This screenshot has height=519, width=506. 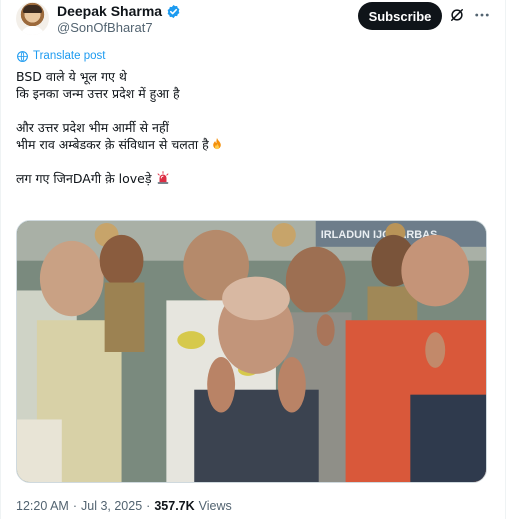 I want to click on post-line: BSD वाले ये भूल गए थे, so click(x=71, y=76).